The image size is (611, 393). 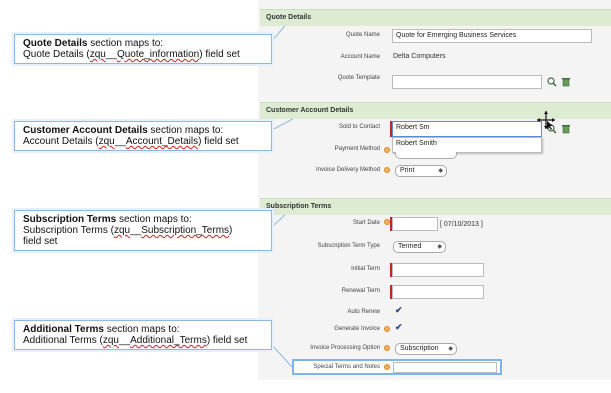 I want to click on callout-subscription-terms: Subscription Terms section maps to, so click(x=143, y=230).